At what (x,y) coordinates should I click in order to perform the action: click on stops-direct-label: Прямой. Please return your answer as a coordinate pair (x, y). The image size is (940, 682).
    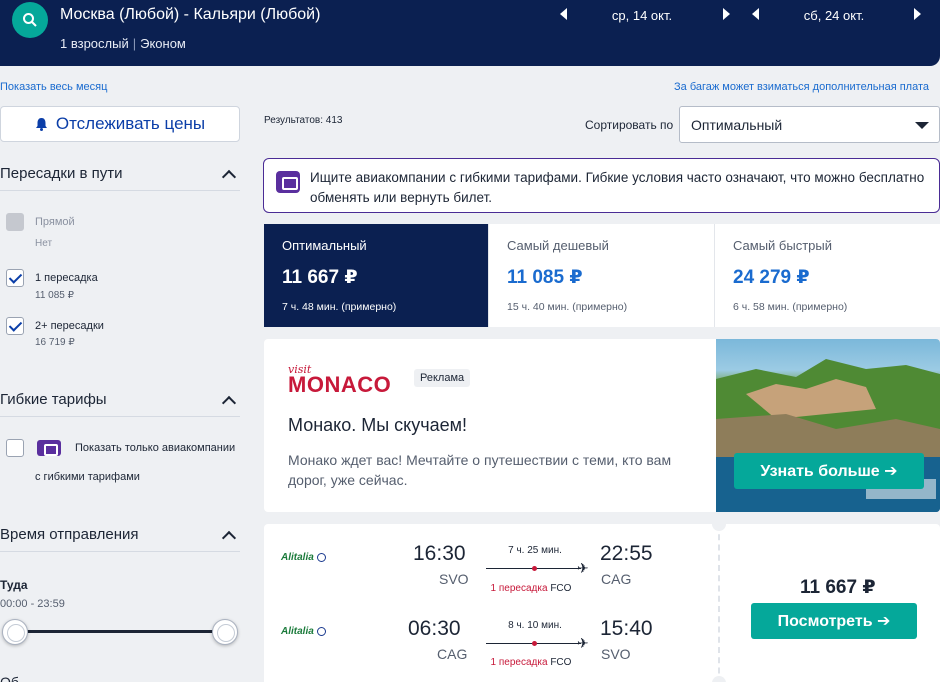
    Looking at the image, I should click on (55, 222).